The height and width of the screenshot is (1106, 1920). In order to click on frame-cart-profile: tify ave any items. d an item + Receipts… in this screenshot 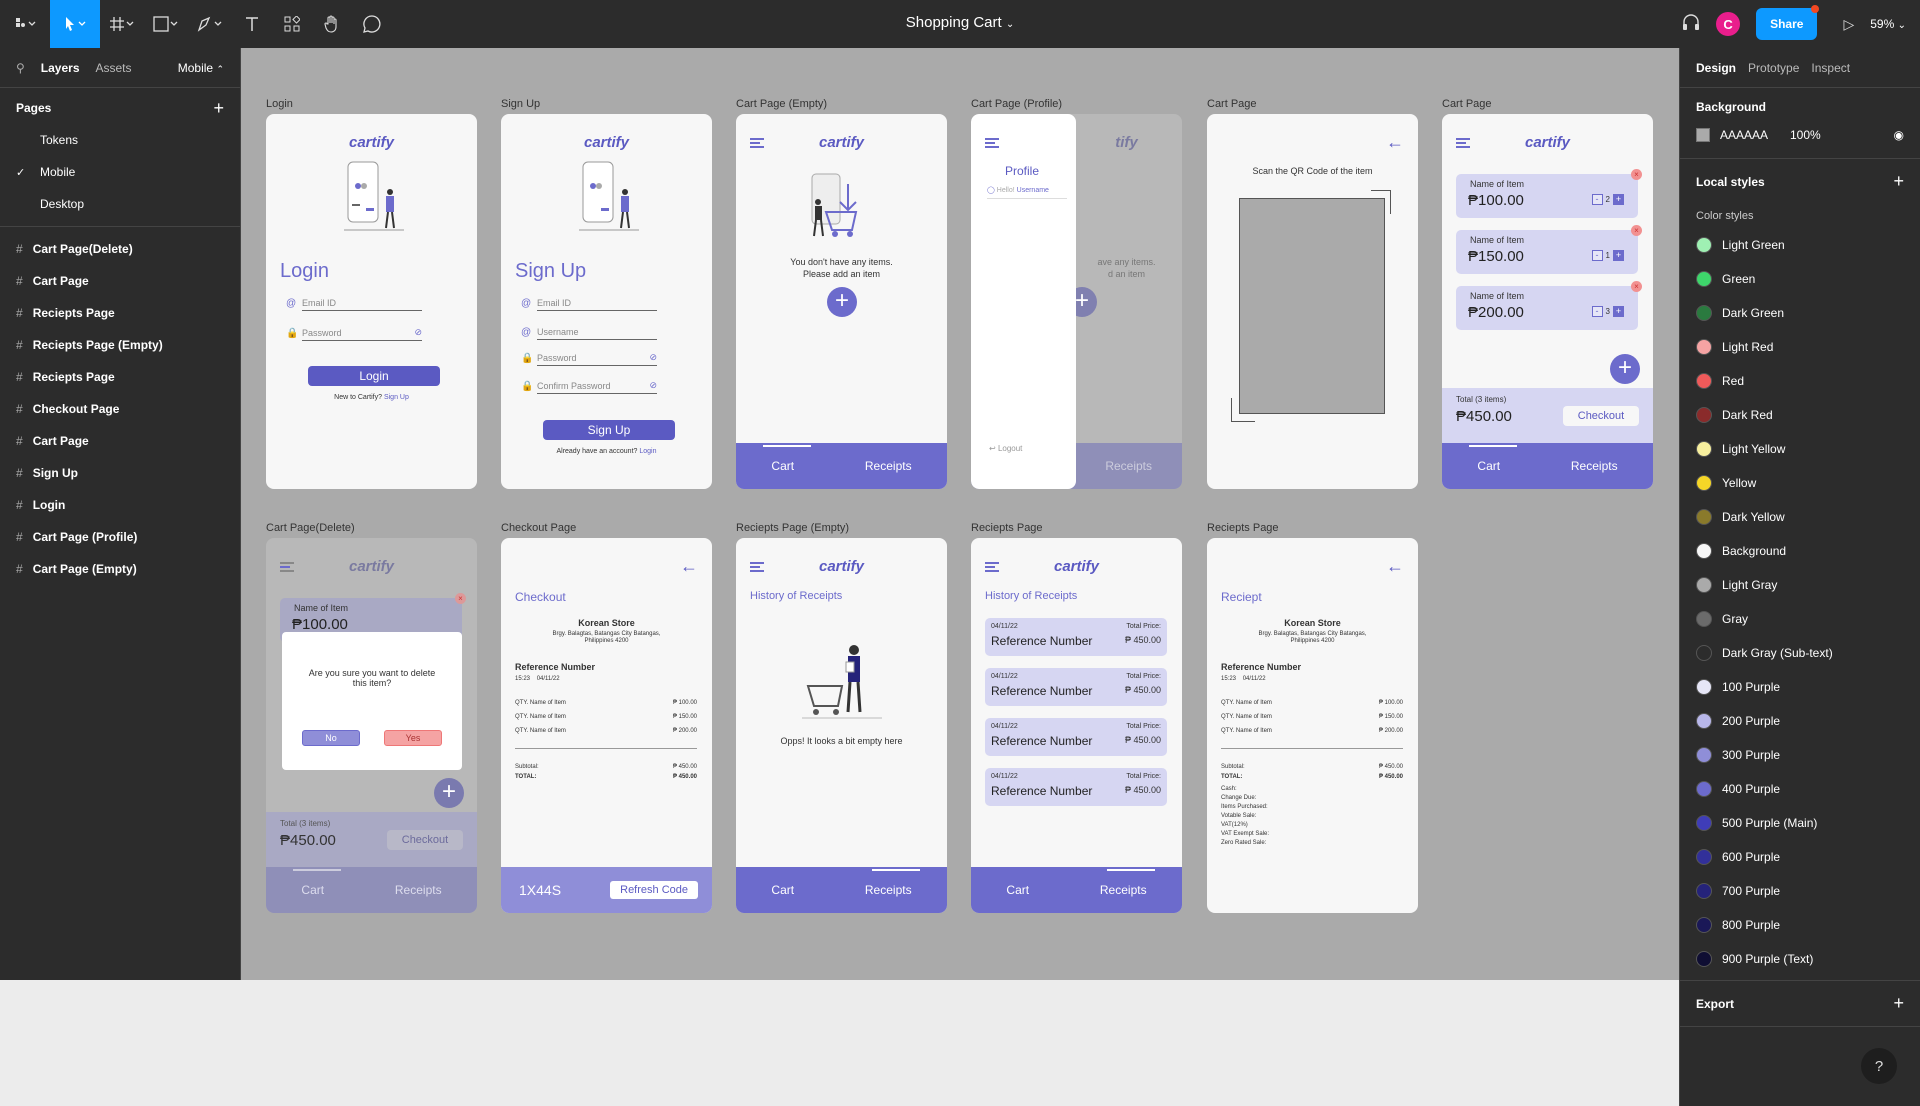, I will do `click(1076, 301)`.